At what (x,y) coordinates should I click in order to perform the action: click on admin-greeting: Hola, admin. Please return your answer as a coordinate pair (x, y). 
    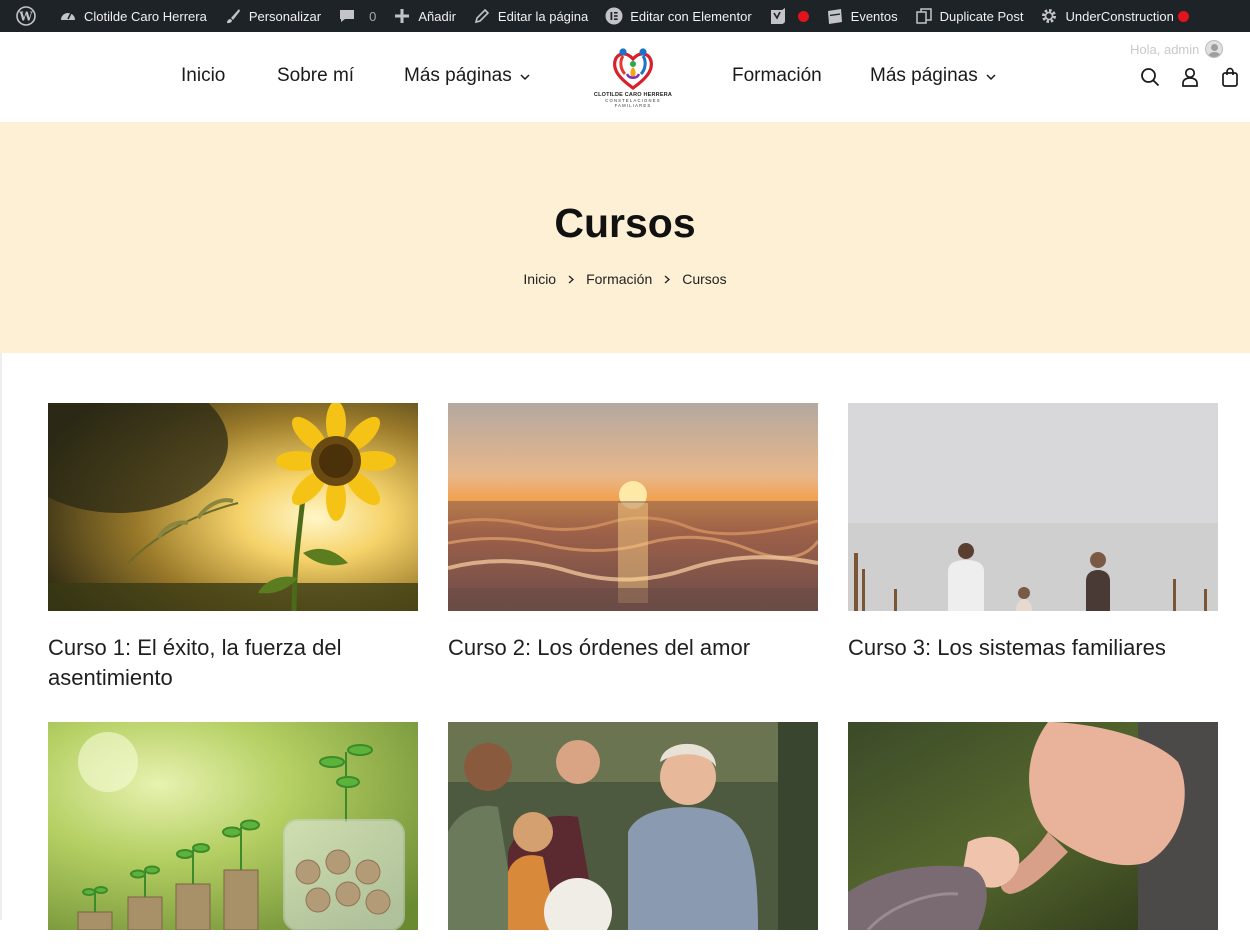
    Looking at the image, I should click on (1177, 49).